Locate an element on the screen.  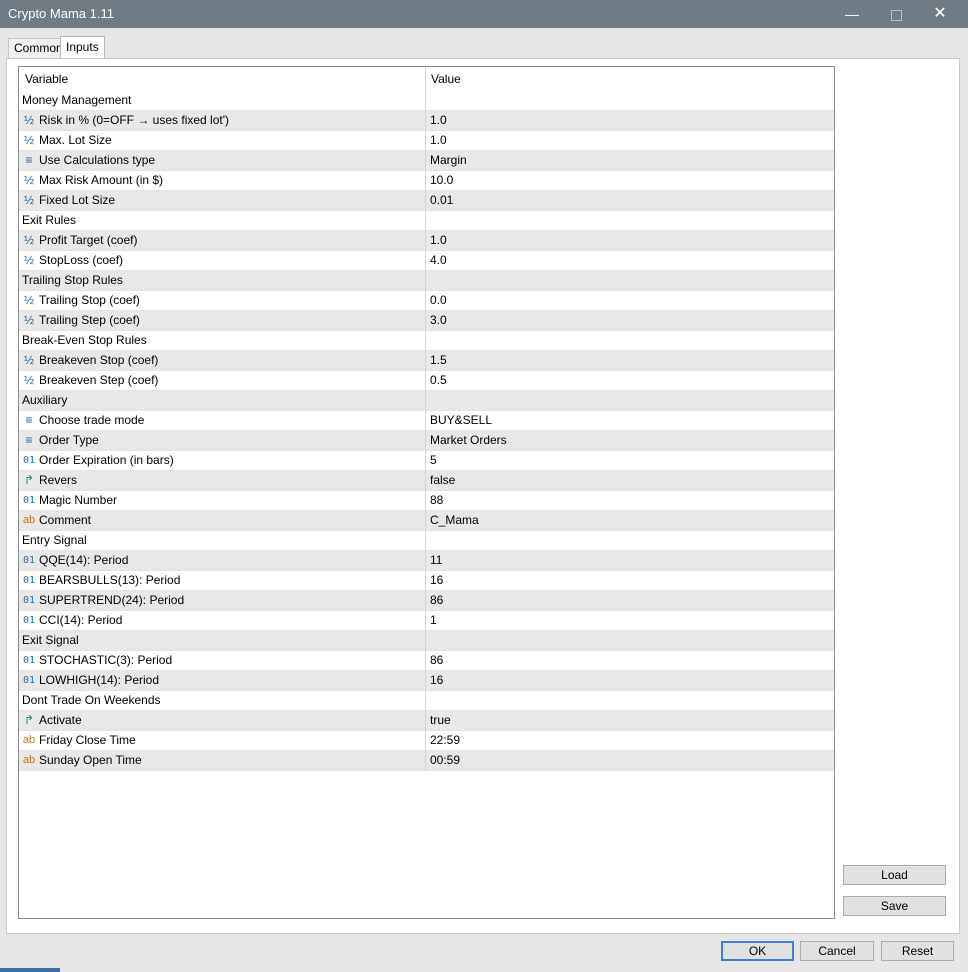
value-cell: 0.5 is located at coordinates (629, 381).